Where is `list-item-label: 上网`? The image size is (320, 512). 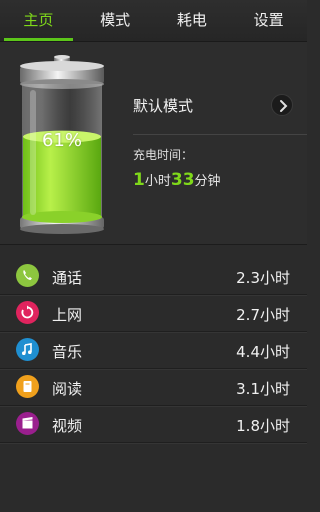
list-item-label: 上网 is located at coordinates (67, 315).